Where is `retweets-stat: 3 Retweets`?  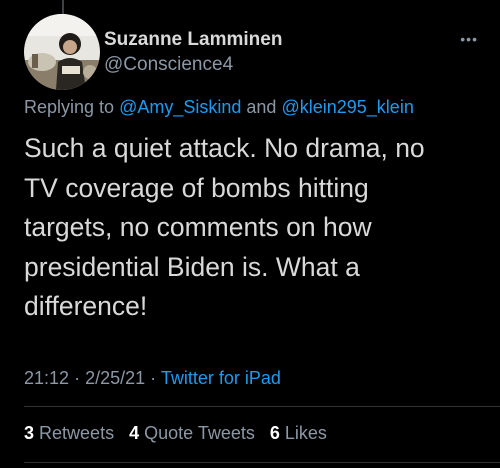
retweets-stat: 3 Retweets is located at coordinates (69, 433).